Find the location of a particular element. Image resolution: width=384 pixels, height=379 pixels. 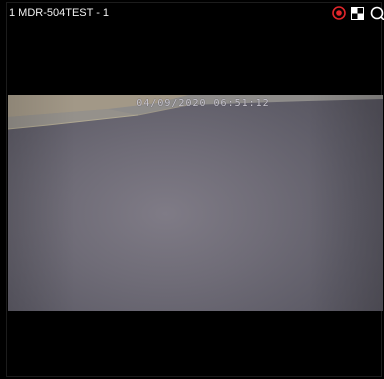

channel-title: 1 MDR-504TEST - 1 is located at coordinates (59, 13).